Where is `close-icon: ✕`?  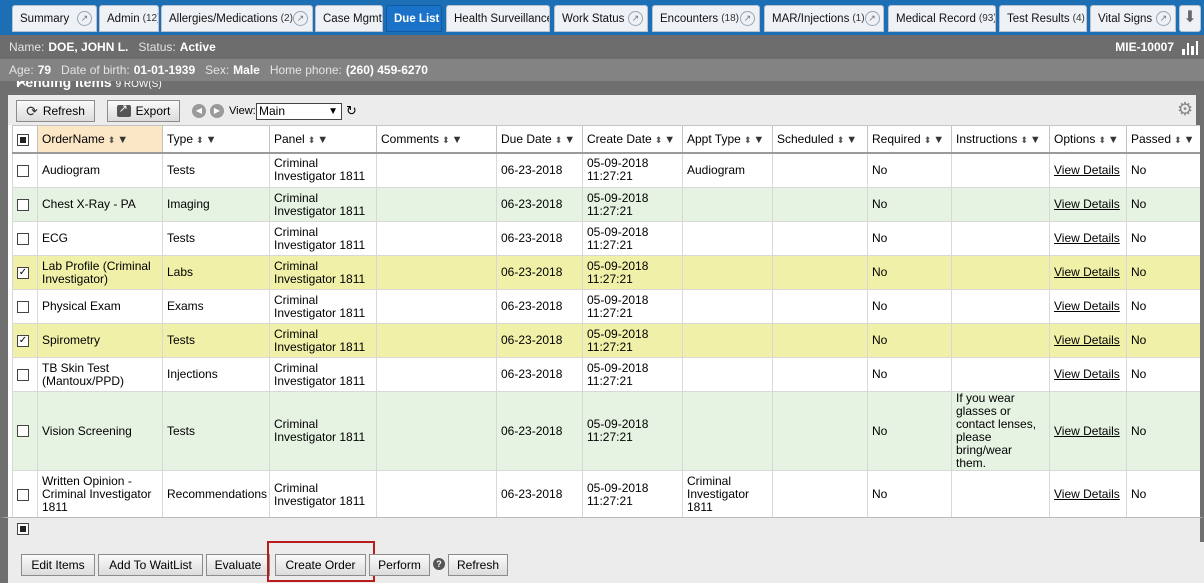
close-icon: ✕ is located at coordinates (606, 86).